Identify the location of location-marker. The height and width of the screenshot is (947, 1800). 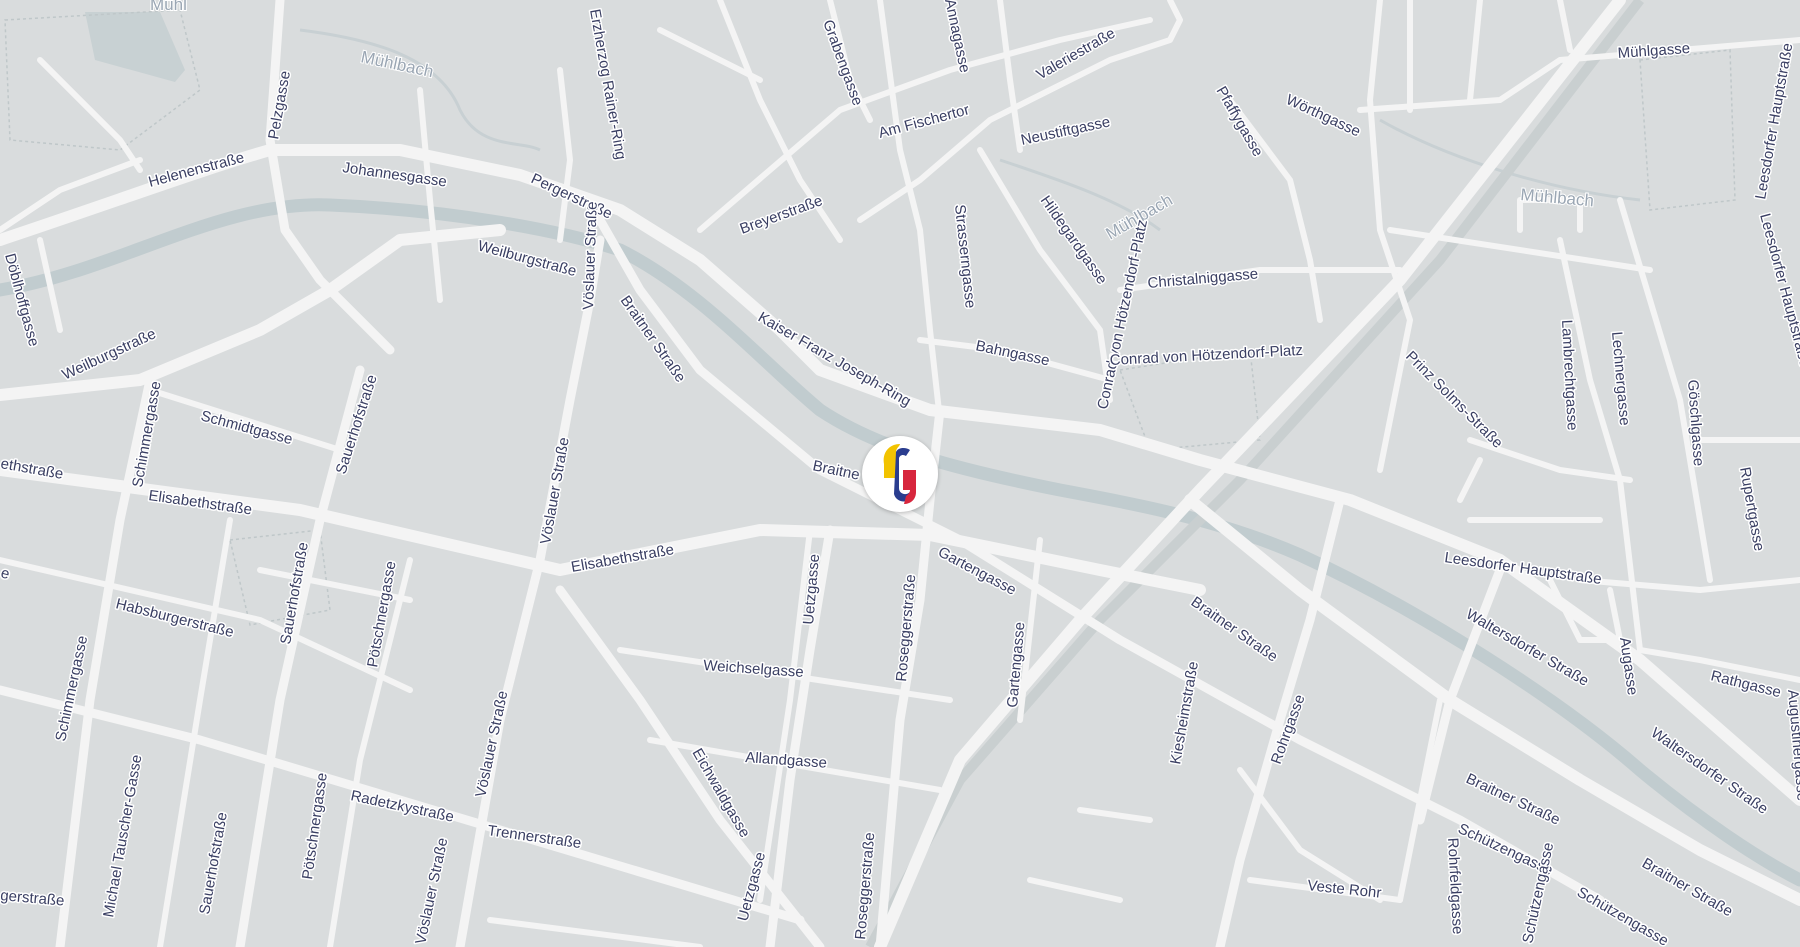
(900, 474).